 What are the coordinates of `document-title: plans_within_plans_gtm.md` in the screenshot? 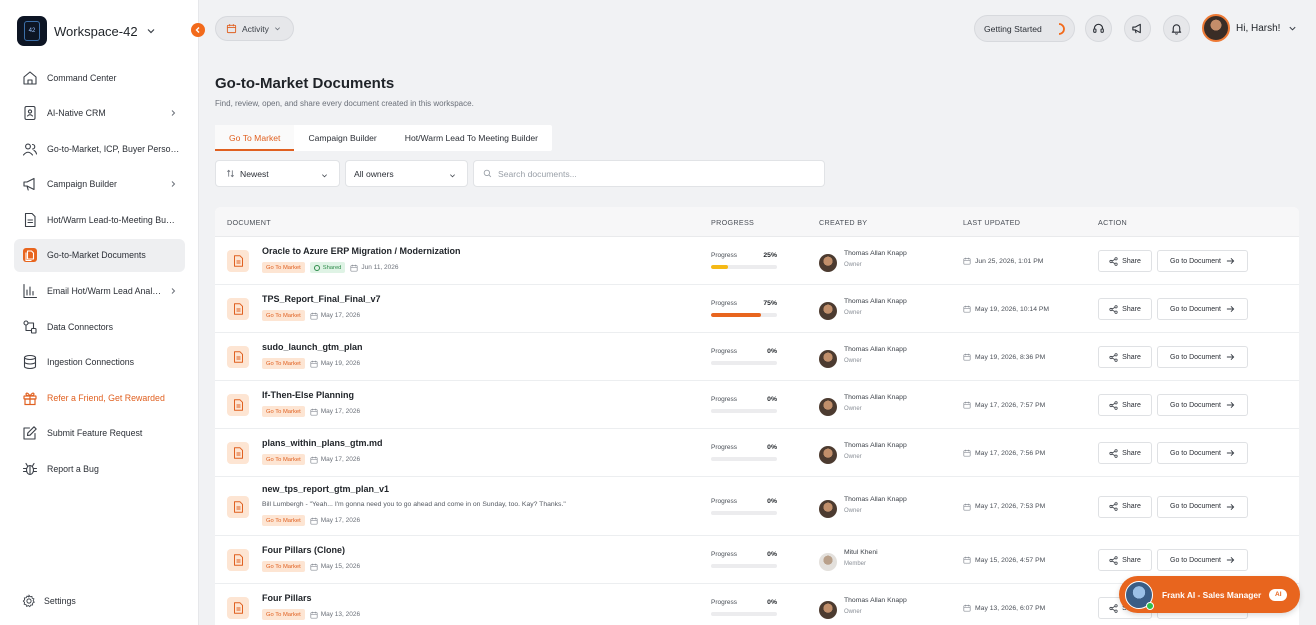 It's located at (322, 443).